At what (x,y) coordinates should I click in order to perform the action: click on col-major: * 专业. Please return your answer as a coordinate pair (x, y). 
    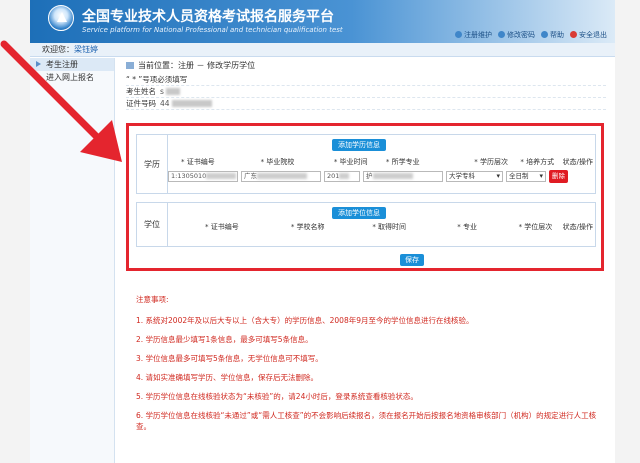
    Looking at the image, I should click on (467, 227).